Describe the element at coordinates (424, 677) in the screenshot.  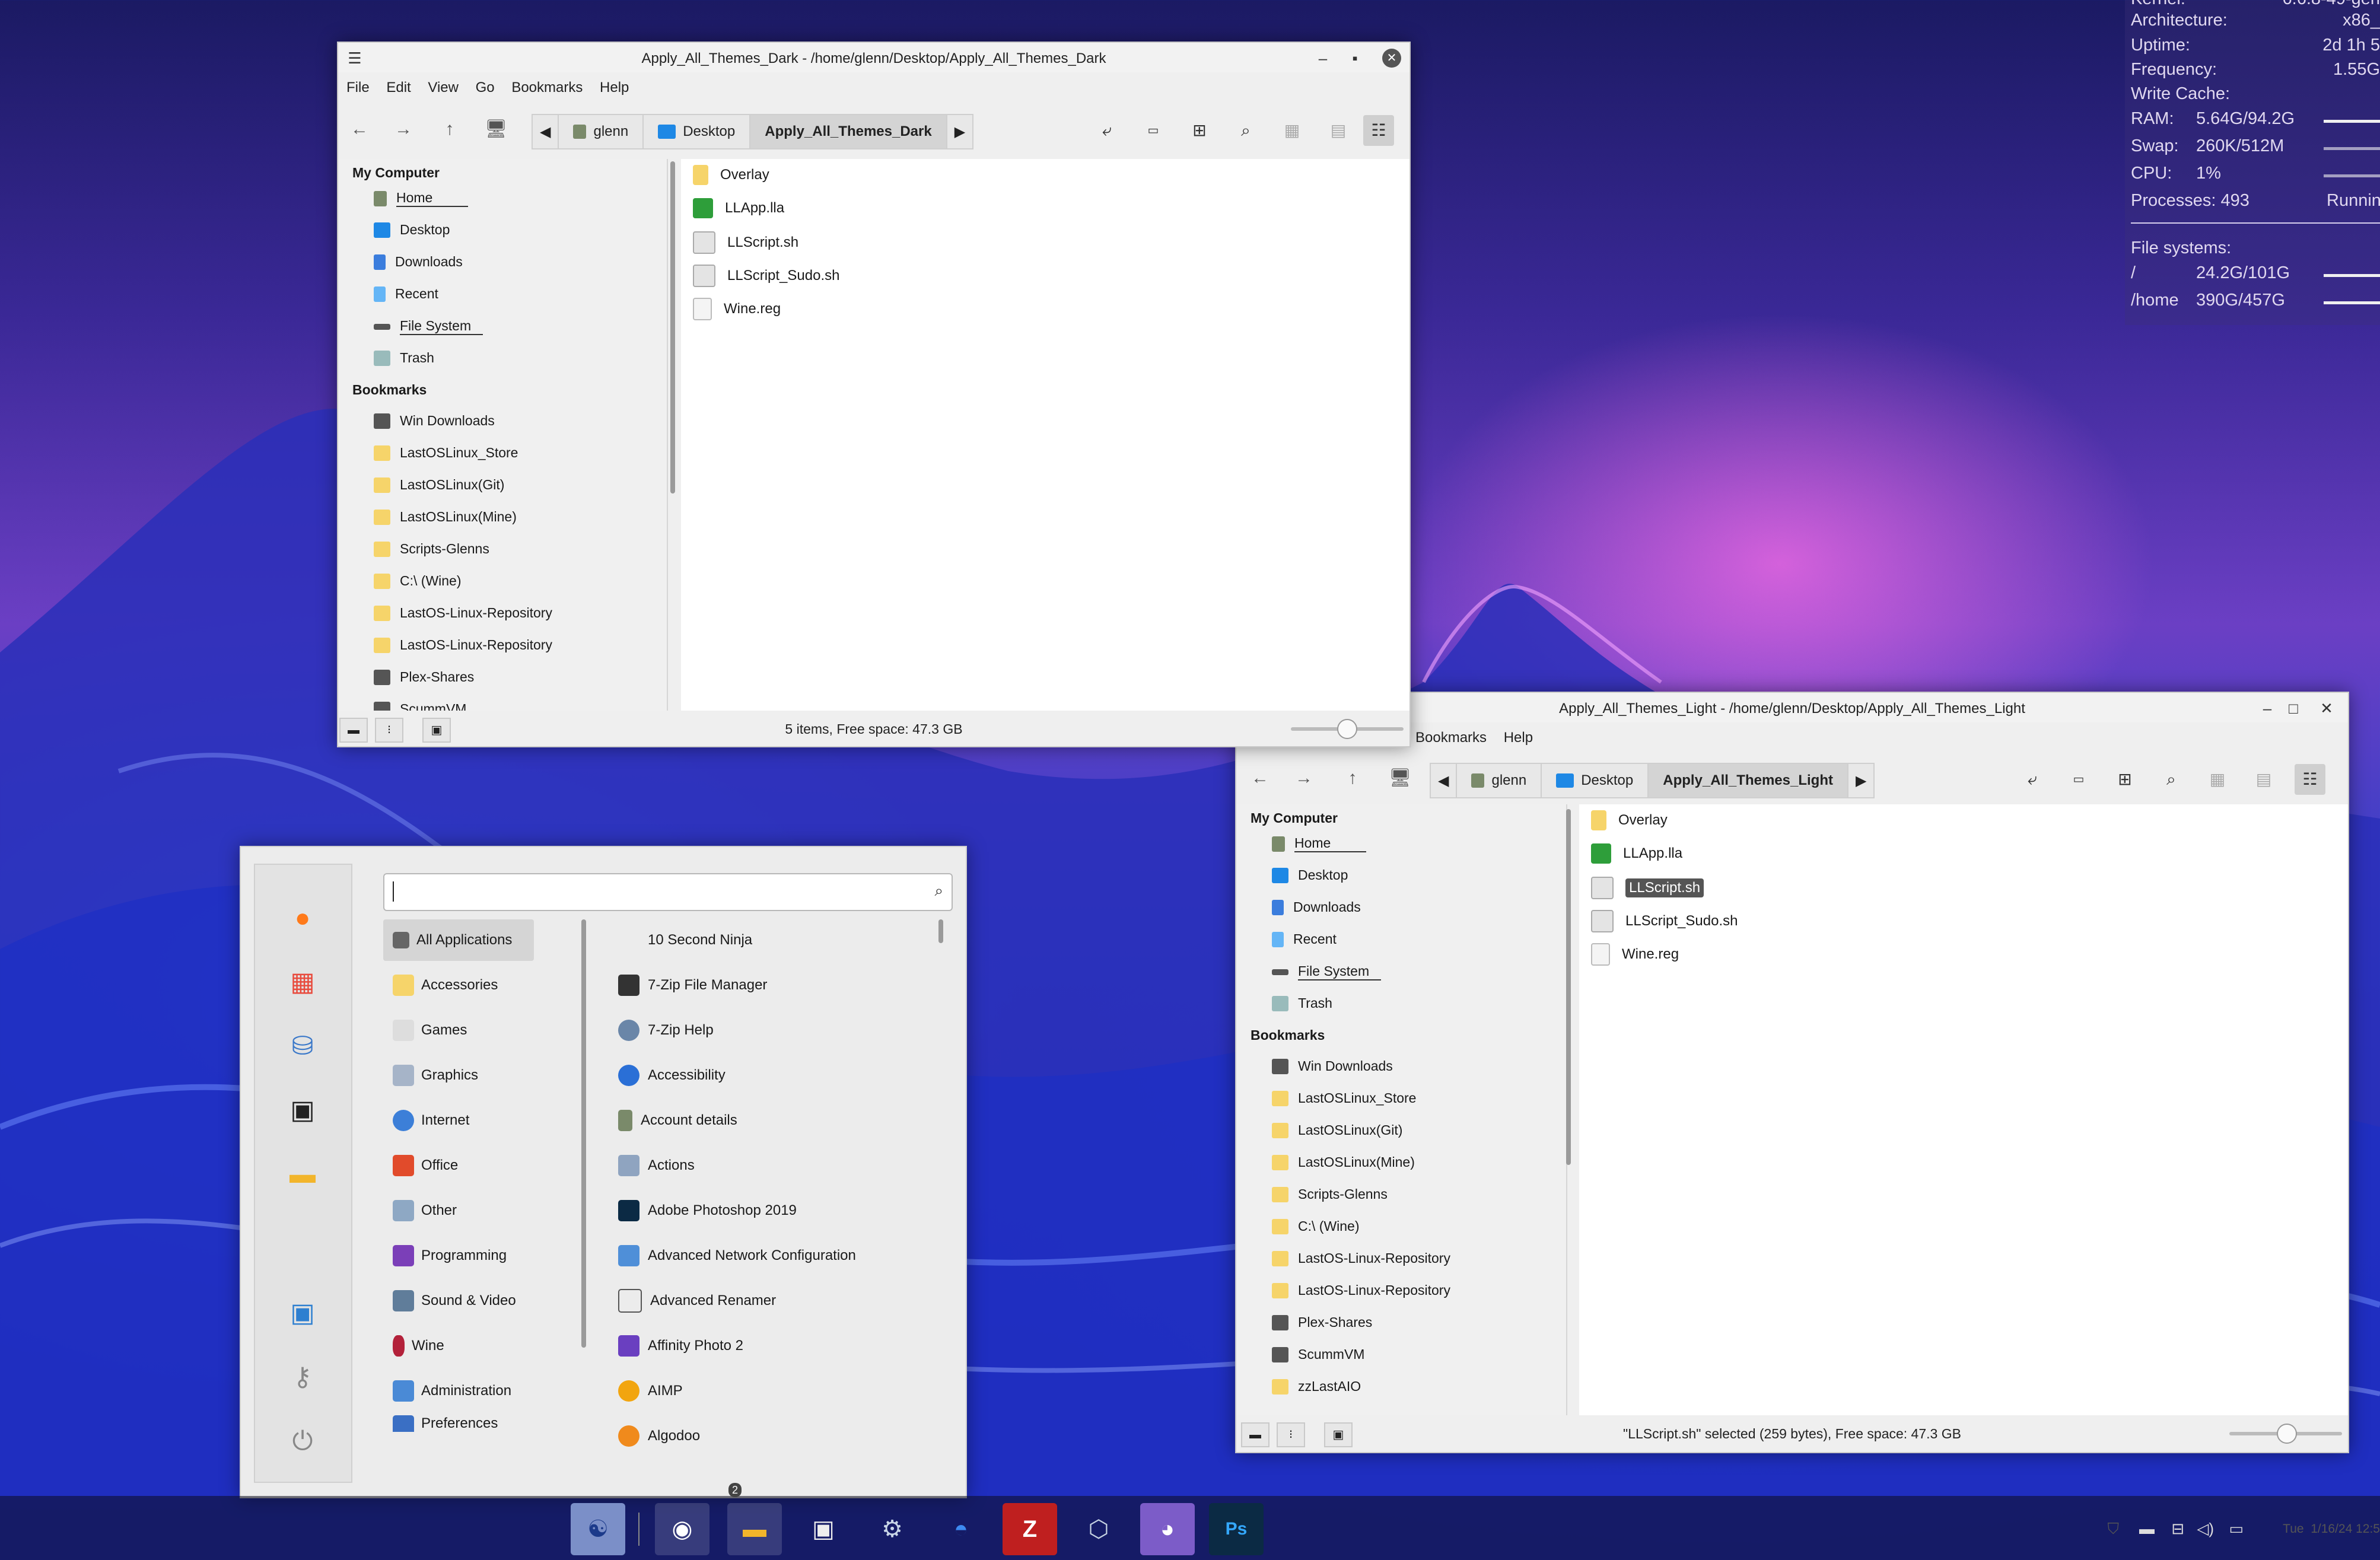
I see `sidebar-bookmark: Plex-Shares` at that location.